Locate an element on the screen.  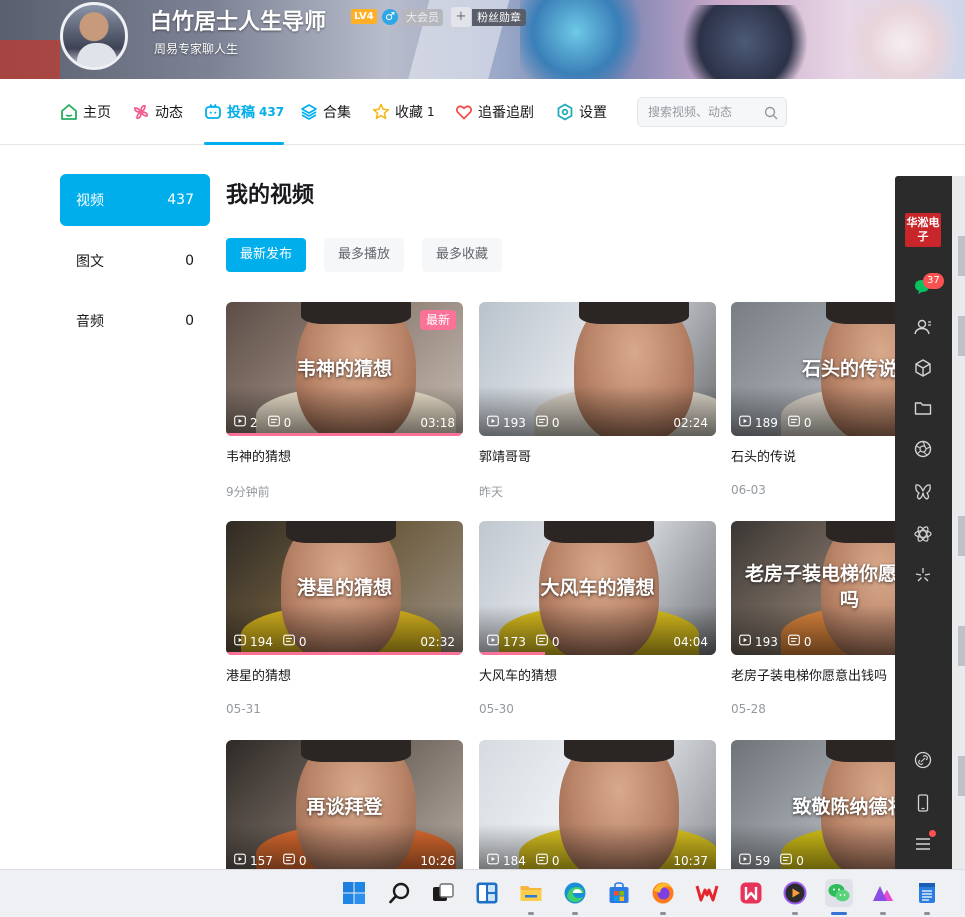
tab-home: 主页 is located at coordinates (85, 112).